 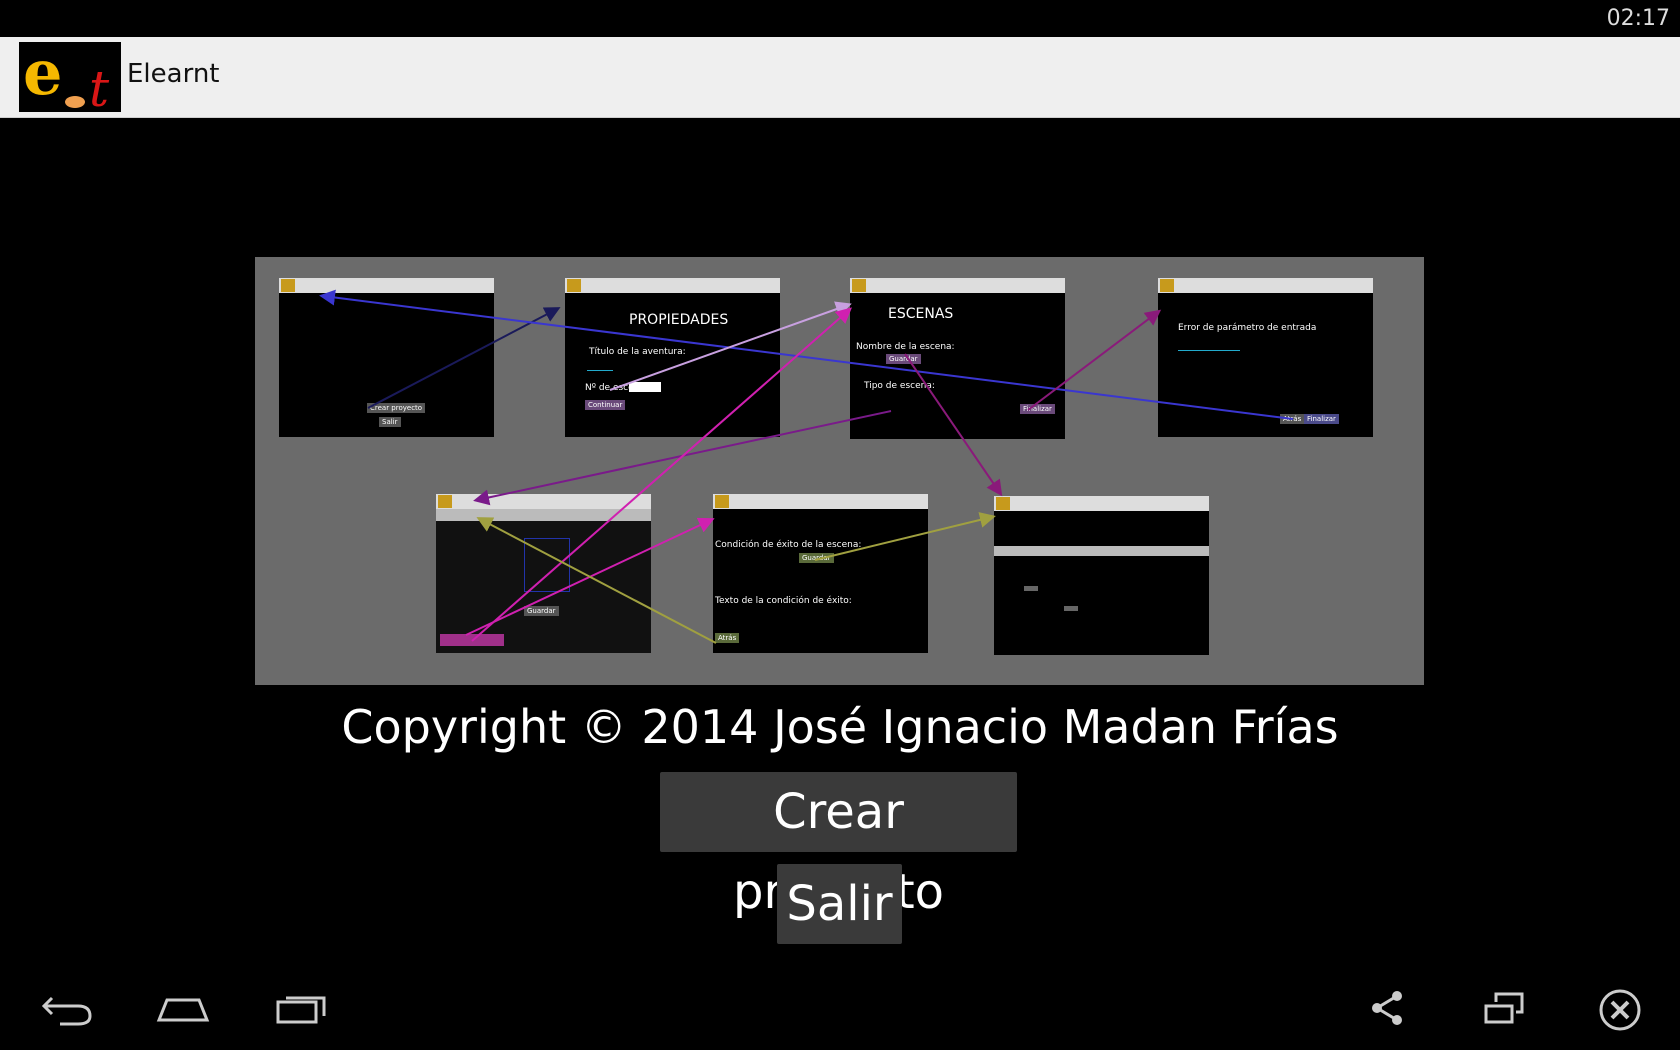 What do you see at coordinates (1638, 18) in the screenshot?
I see `clock: 02:17` at bounding box center [1638, 18].